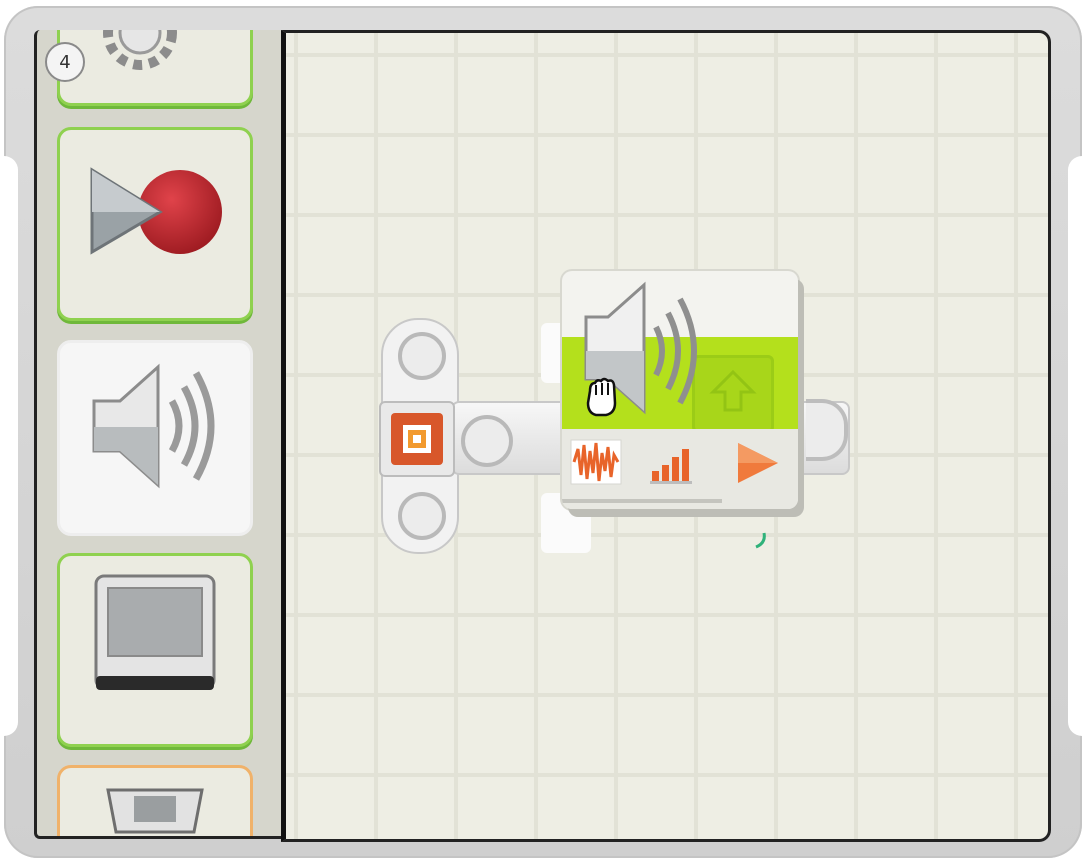 This screenshot has height=862, width=1086. Describe the element at coordinates (65, 62) in the screenshot. I see `palette-badge: 4` at that location.